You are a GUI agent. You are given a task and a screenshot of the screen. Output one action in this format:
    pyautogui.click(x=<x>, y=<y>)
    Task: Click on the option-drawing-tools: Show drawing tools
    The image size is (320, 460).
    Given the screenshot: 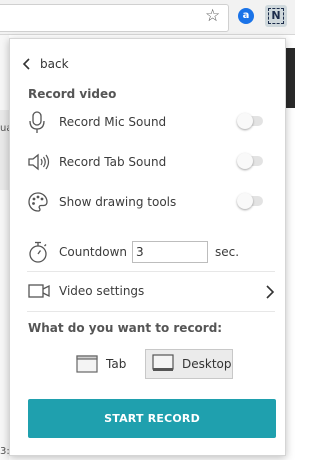 What is the action you would take?
    pyautogui.click(x=151, y=202)
    